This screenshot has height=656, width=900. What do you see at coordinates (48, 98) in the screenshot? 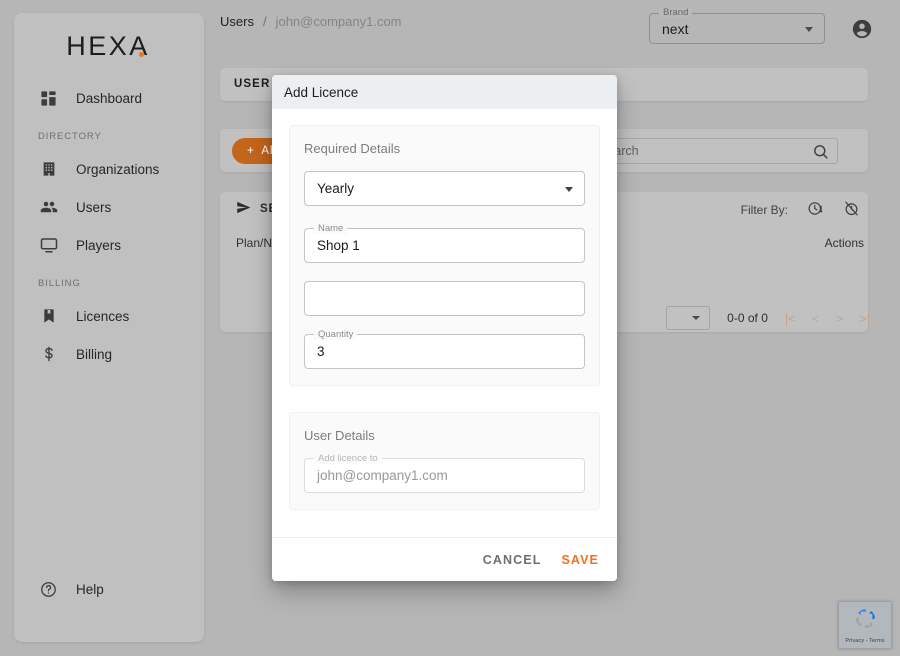
I see `dashboard-grid-icon` at bounding box center [48, 98].